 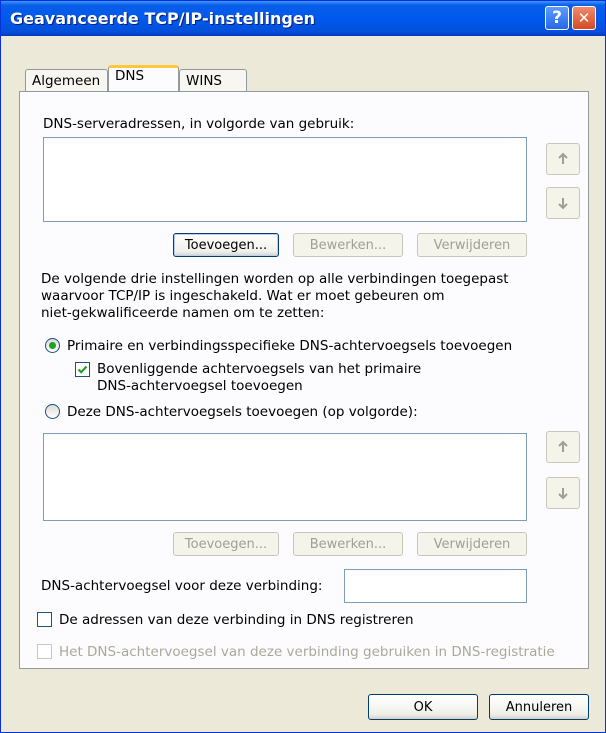 I want to click on dns-remove-button: Verwijderen, so click(x=472, y=245).